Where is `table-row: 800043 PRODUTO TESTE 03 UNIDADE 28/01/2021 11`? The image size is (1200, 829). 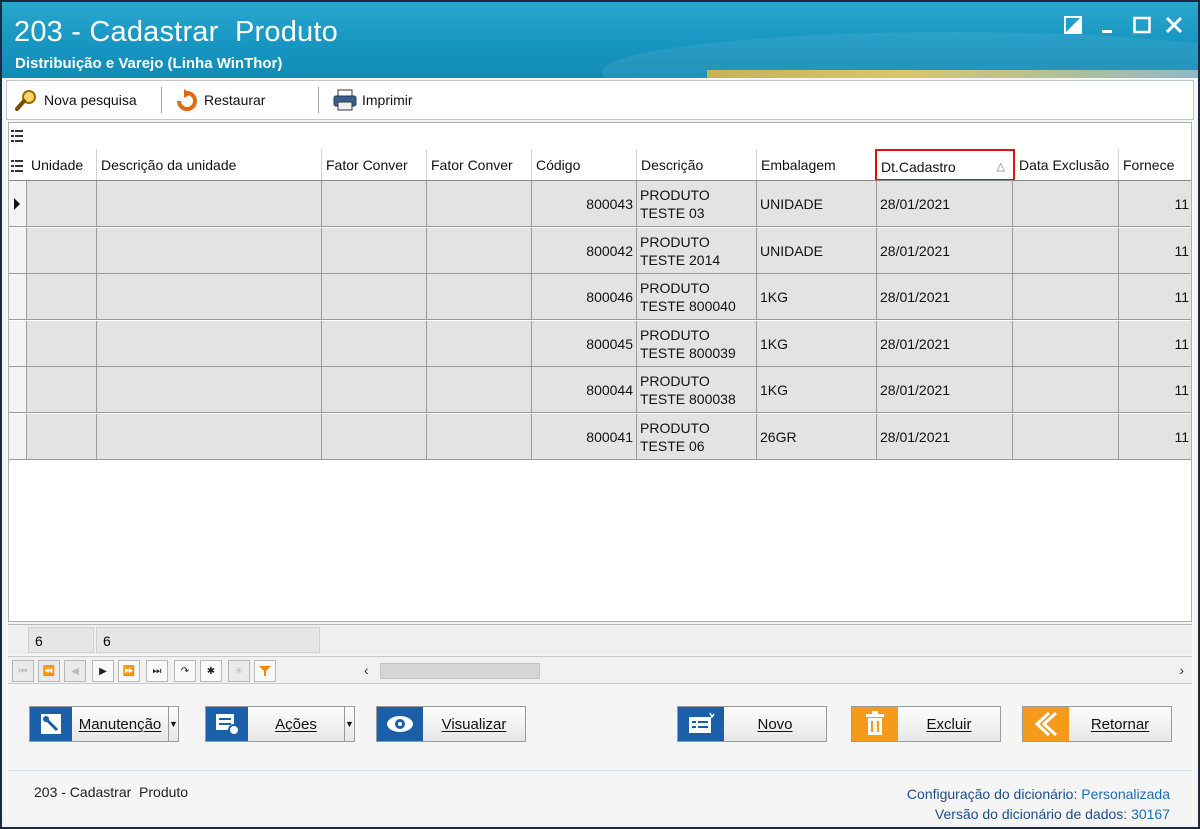
table-row: 800043 PRODUTO TESTE 03 UNIDADE 28/01/2021 11 is located at coordinates (609, 204).